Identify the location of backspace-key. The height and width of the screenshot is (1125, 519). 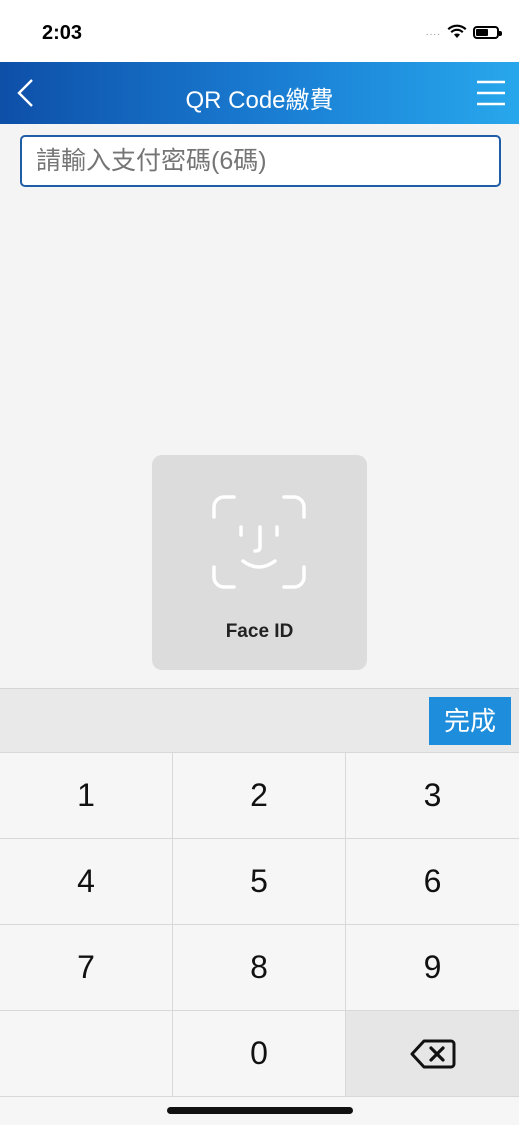
(432, 1053).